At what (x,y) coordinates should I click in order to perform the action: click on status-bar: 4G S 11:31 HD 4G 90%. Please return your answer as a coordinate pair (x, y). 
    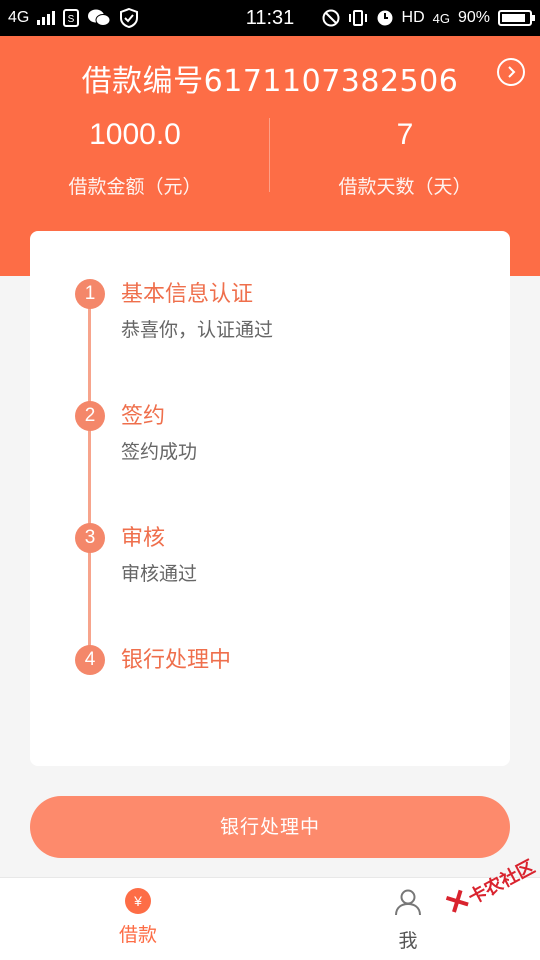
    Looking at the image, I should click on (270, 18).